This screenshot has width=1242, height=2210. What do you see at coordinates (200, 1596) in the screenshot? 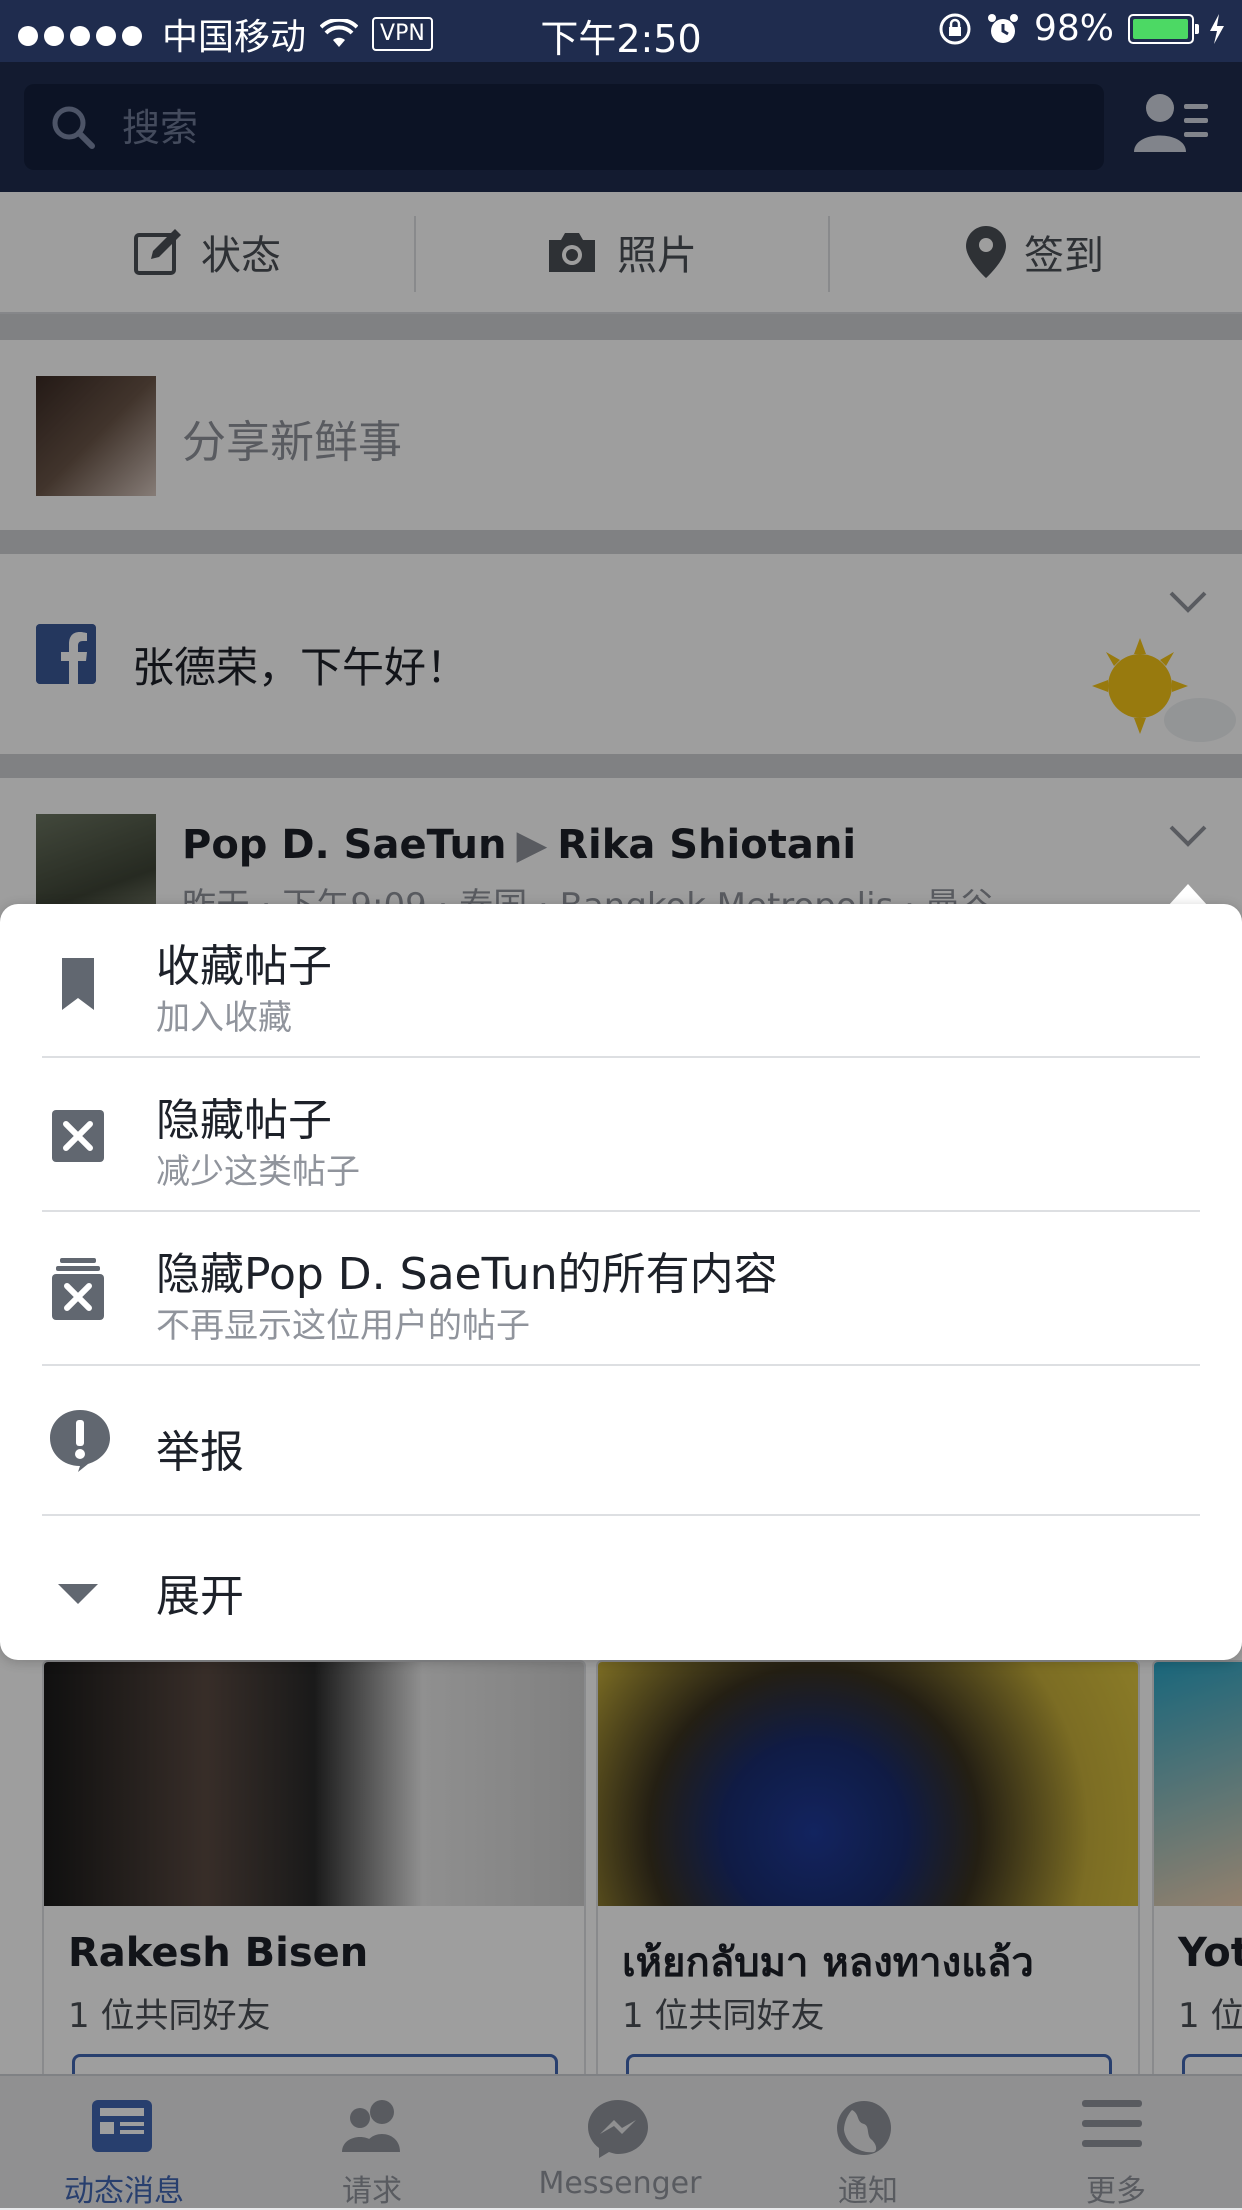
I see `menu-item-title: 展开` at bounding box center [200, 1596].